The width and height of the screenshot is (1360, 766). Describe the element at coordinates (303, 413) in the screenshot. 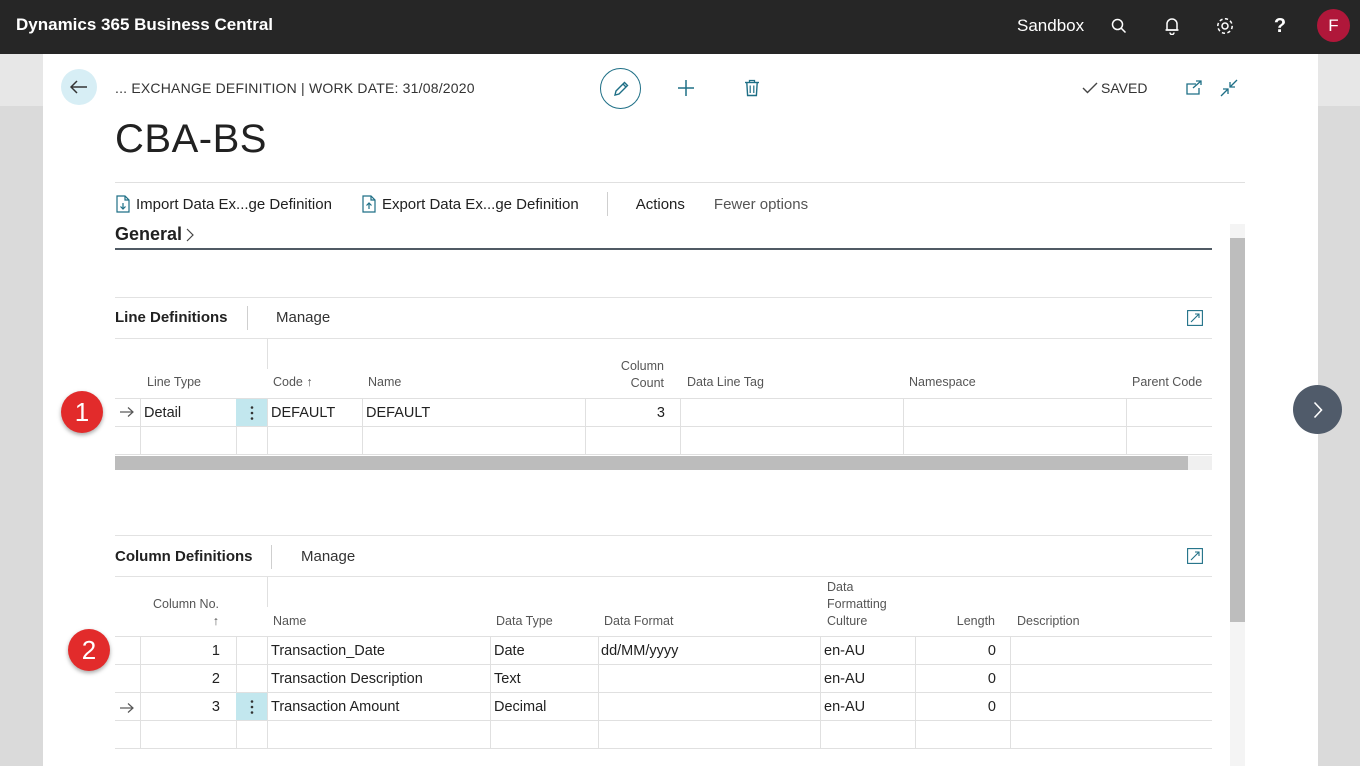

I see `code-cell: DEFAULT` at that location.